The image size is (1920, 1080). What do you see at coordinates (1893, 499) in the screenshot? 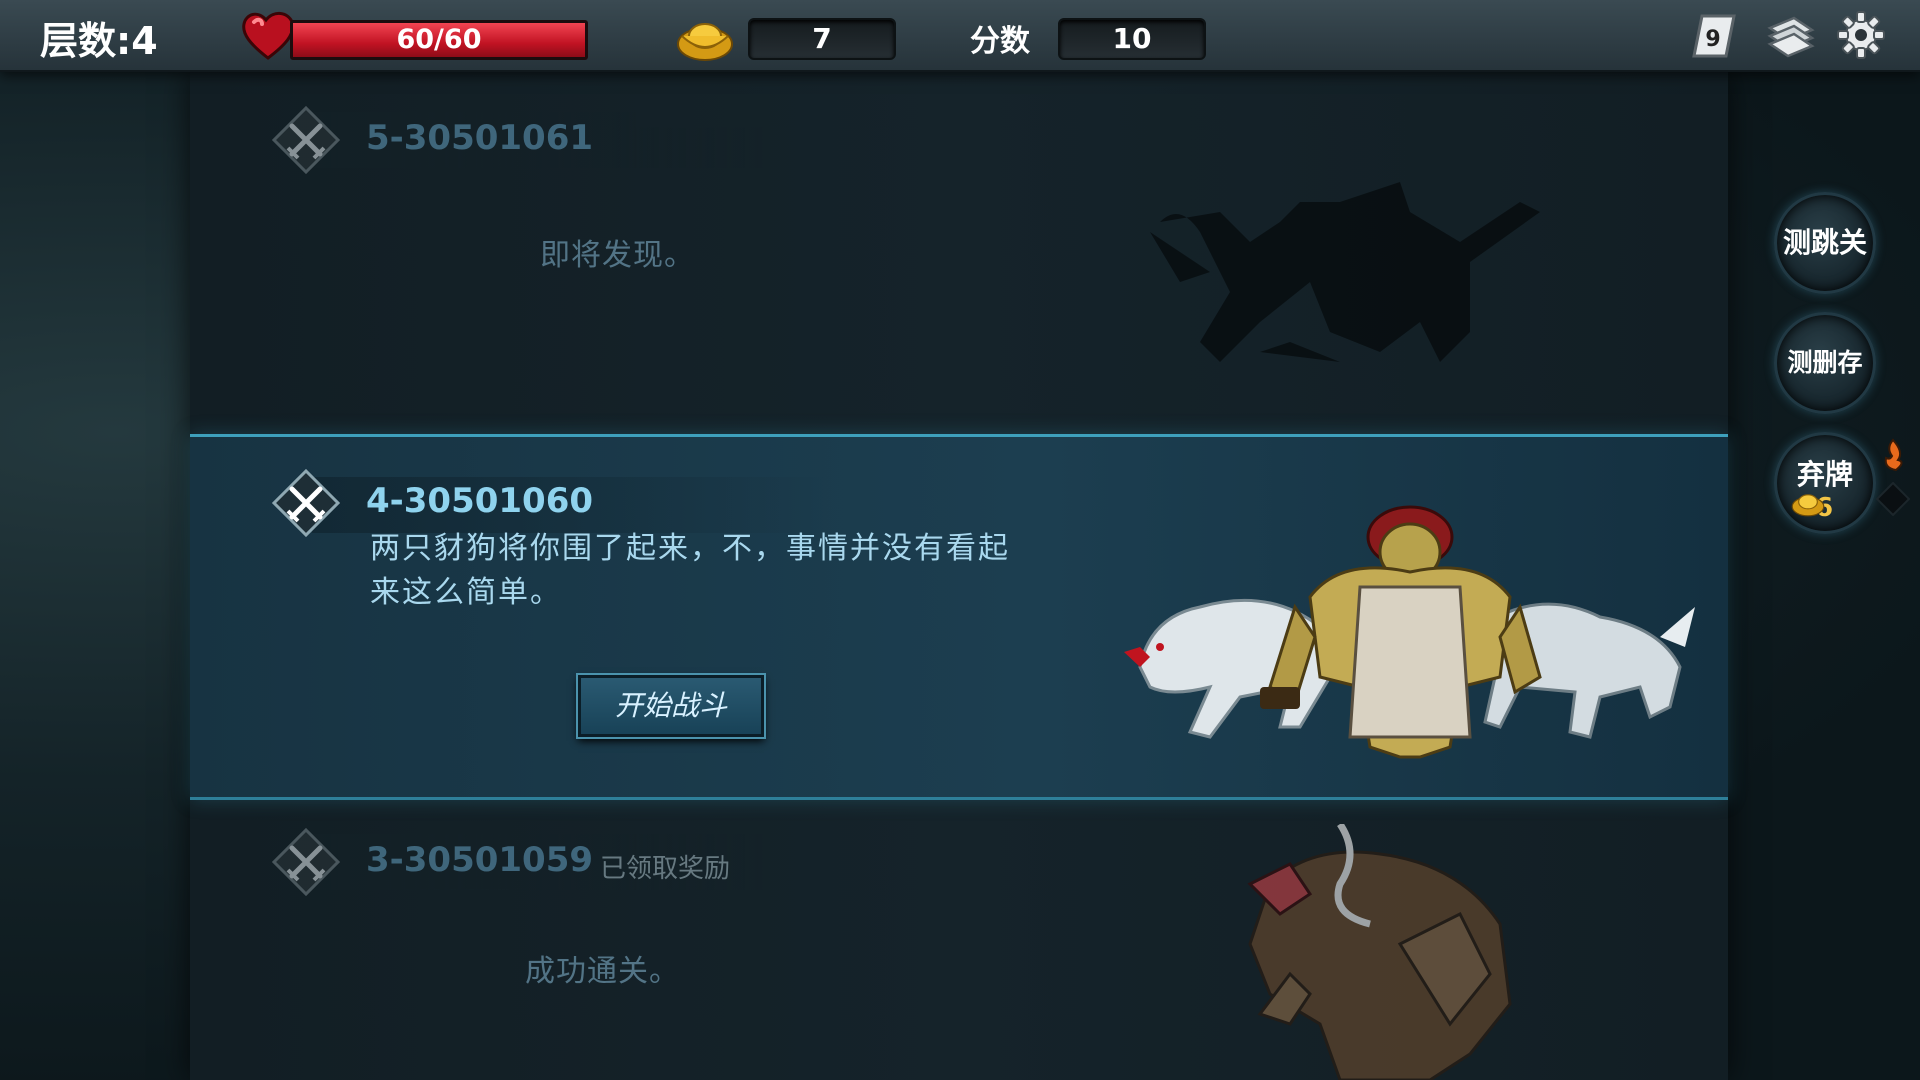
I see `diamond-icon` at bounding box center [1893, 499].